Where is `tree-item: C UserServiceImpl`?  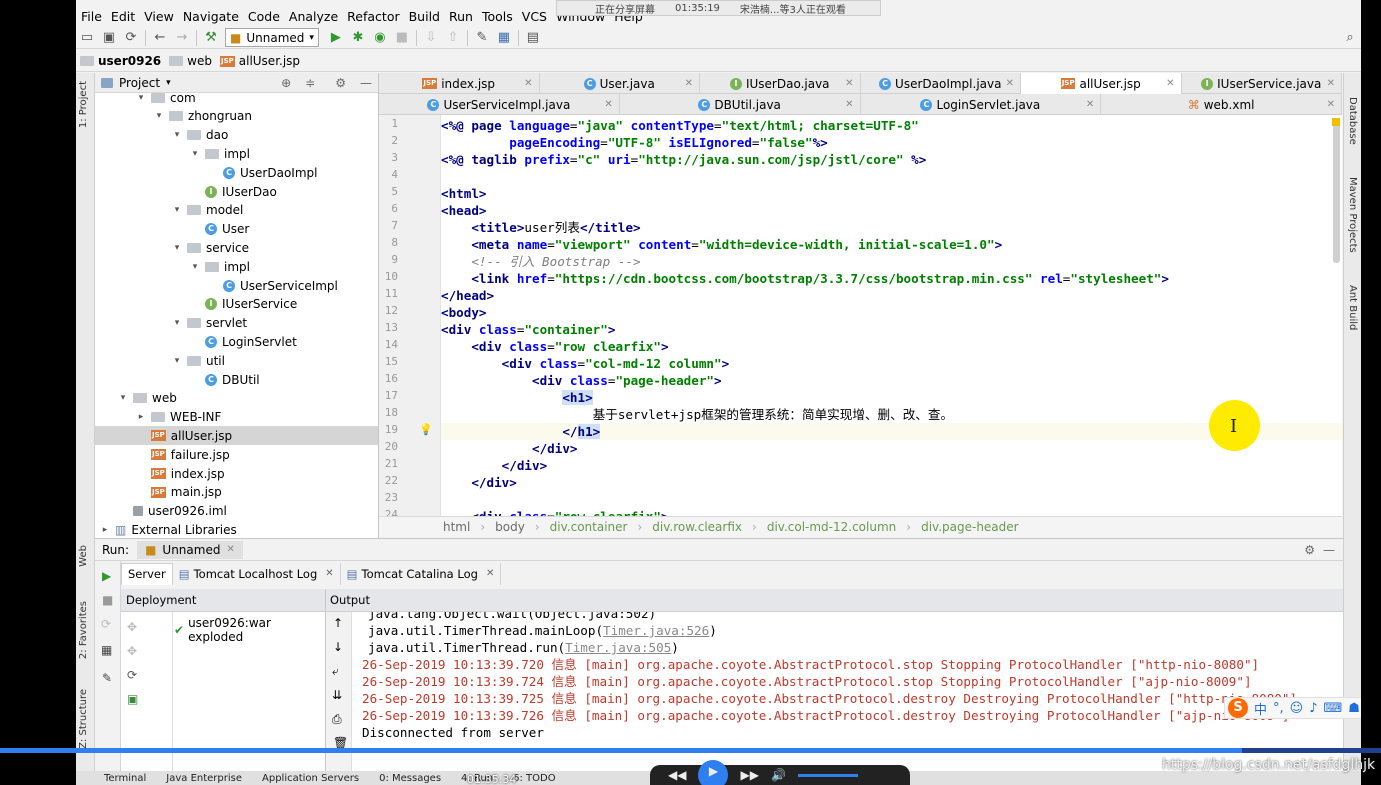
tree-item: C UserServiceImpl is located at coordinates (236, 285).